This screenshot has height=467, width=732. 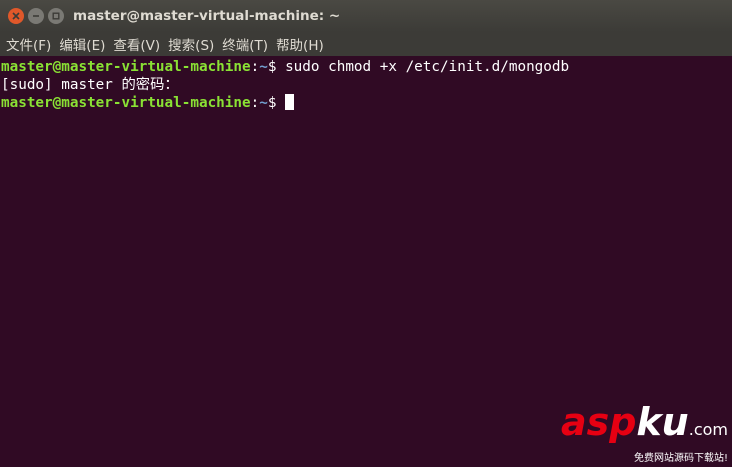 What do you see at coordinates (366, 85) in the screenshot?
I see `terminal-line: [sudo] master 的密码：` at bounding box center [366, 85].